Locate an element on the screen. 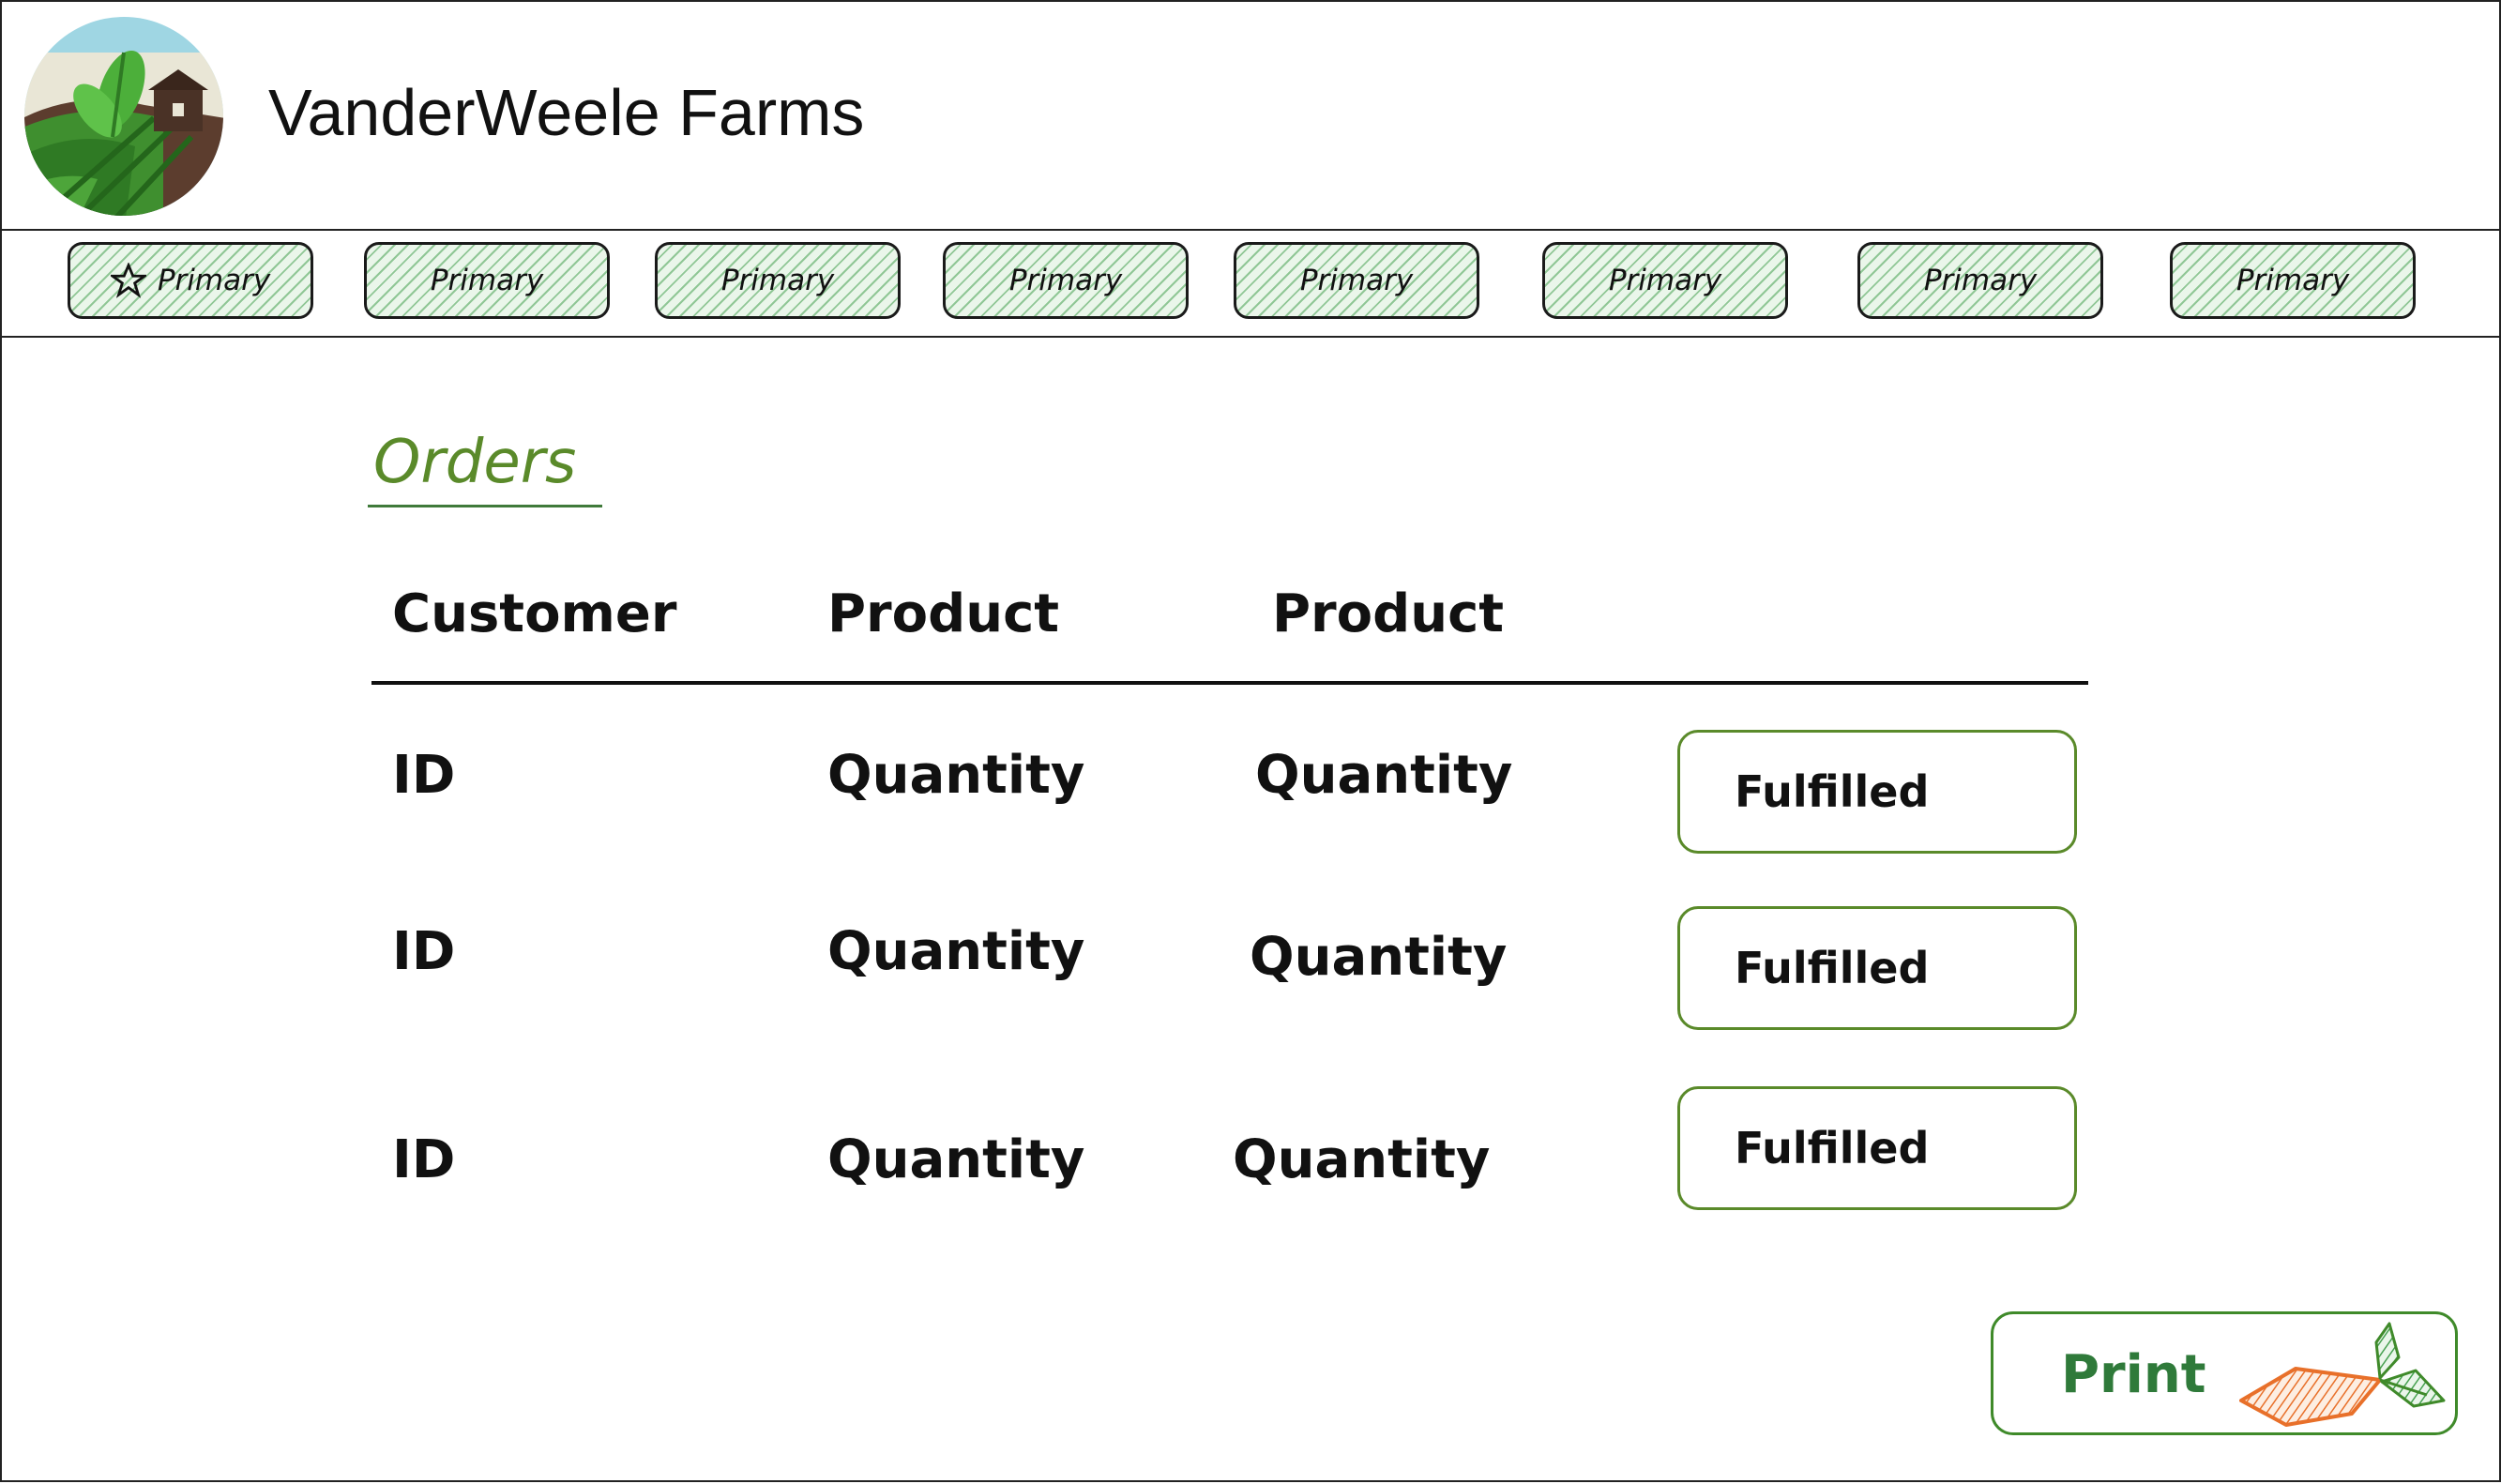  orders-title: Orders is located at coordinates (475, 463).